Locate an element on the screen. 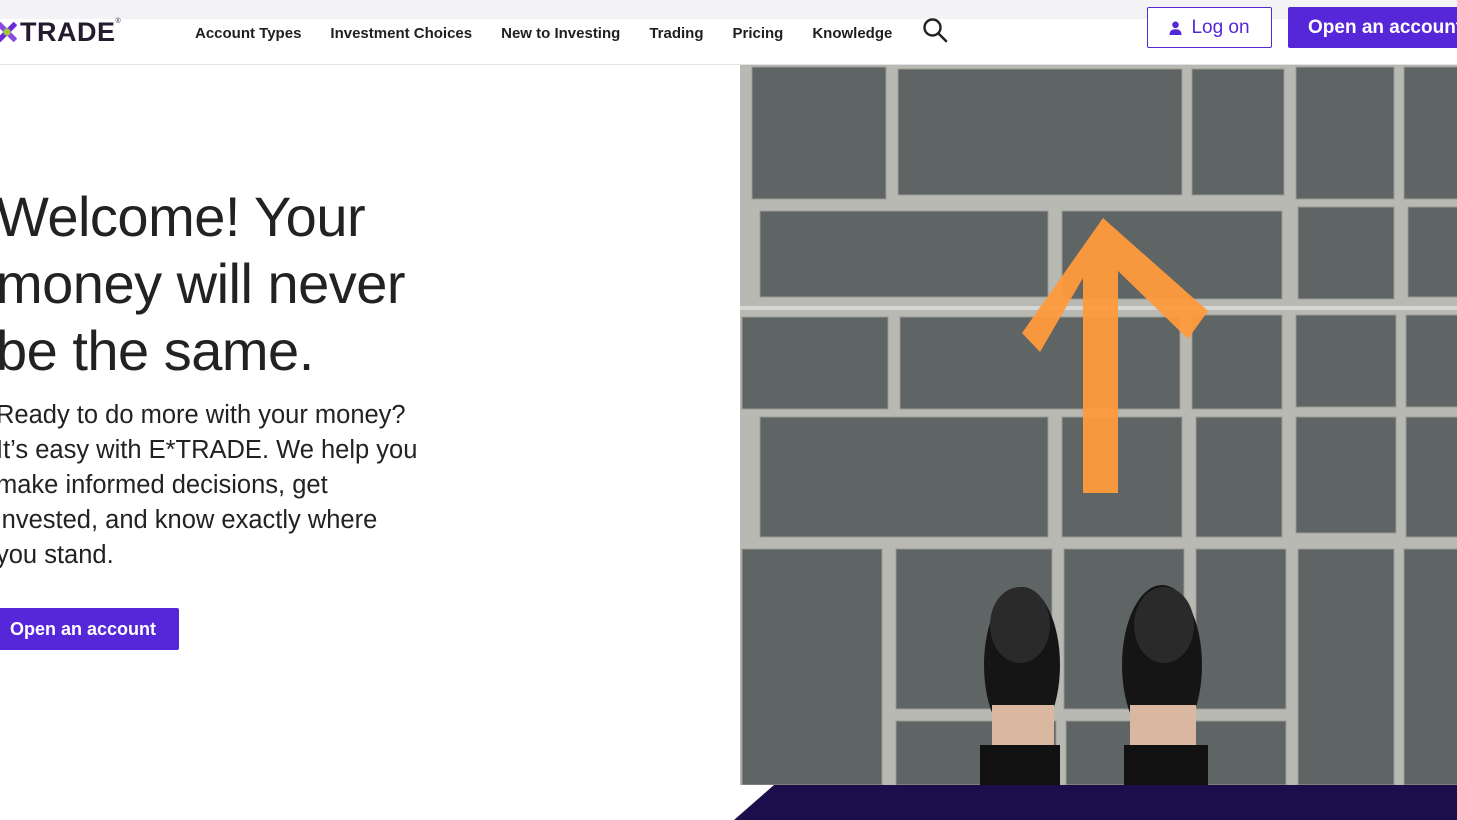  nav-new-to-investing: New to Investing is located at coordinates (560, 34).